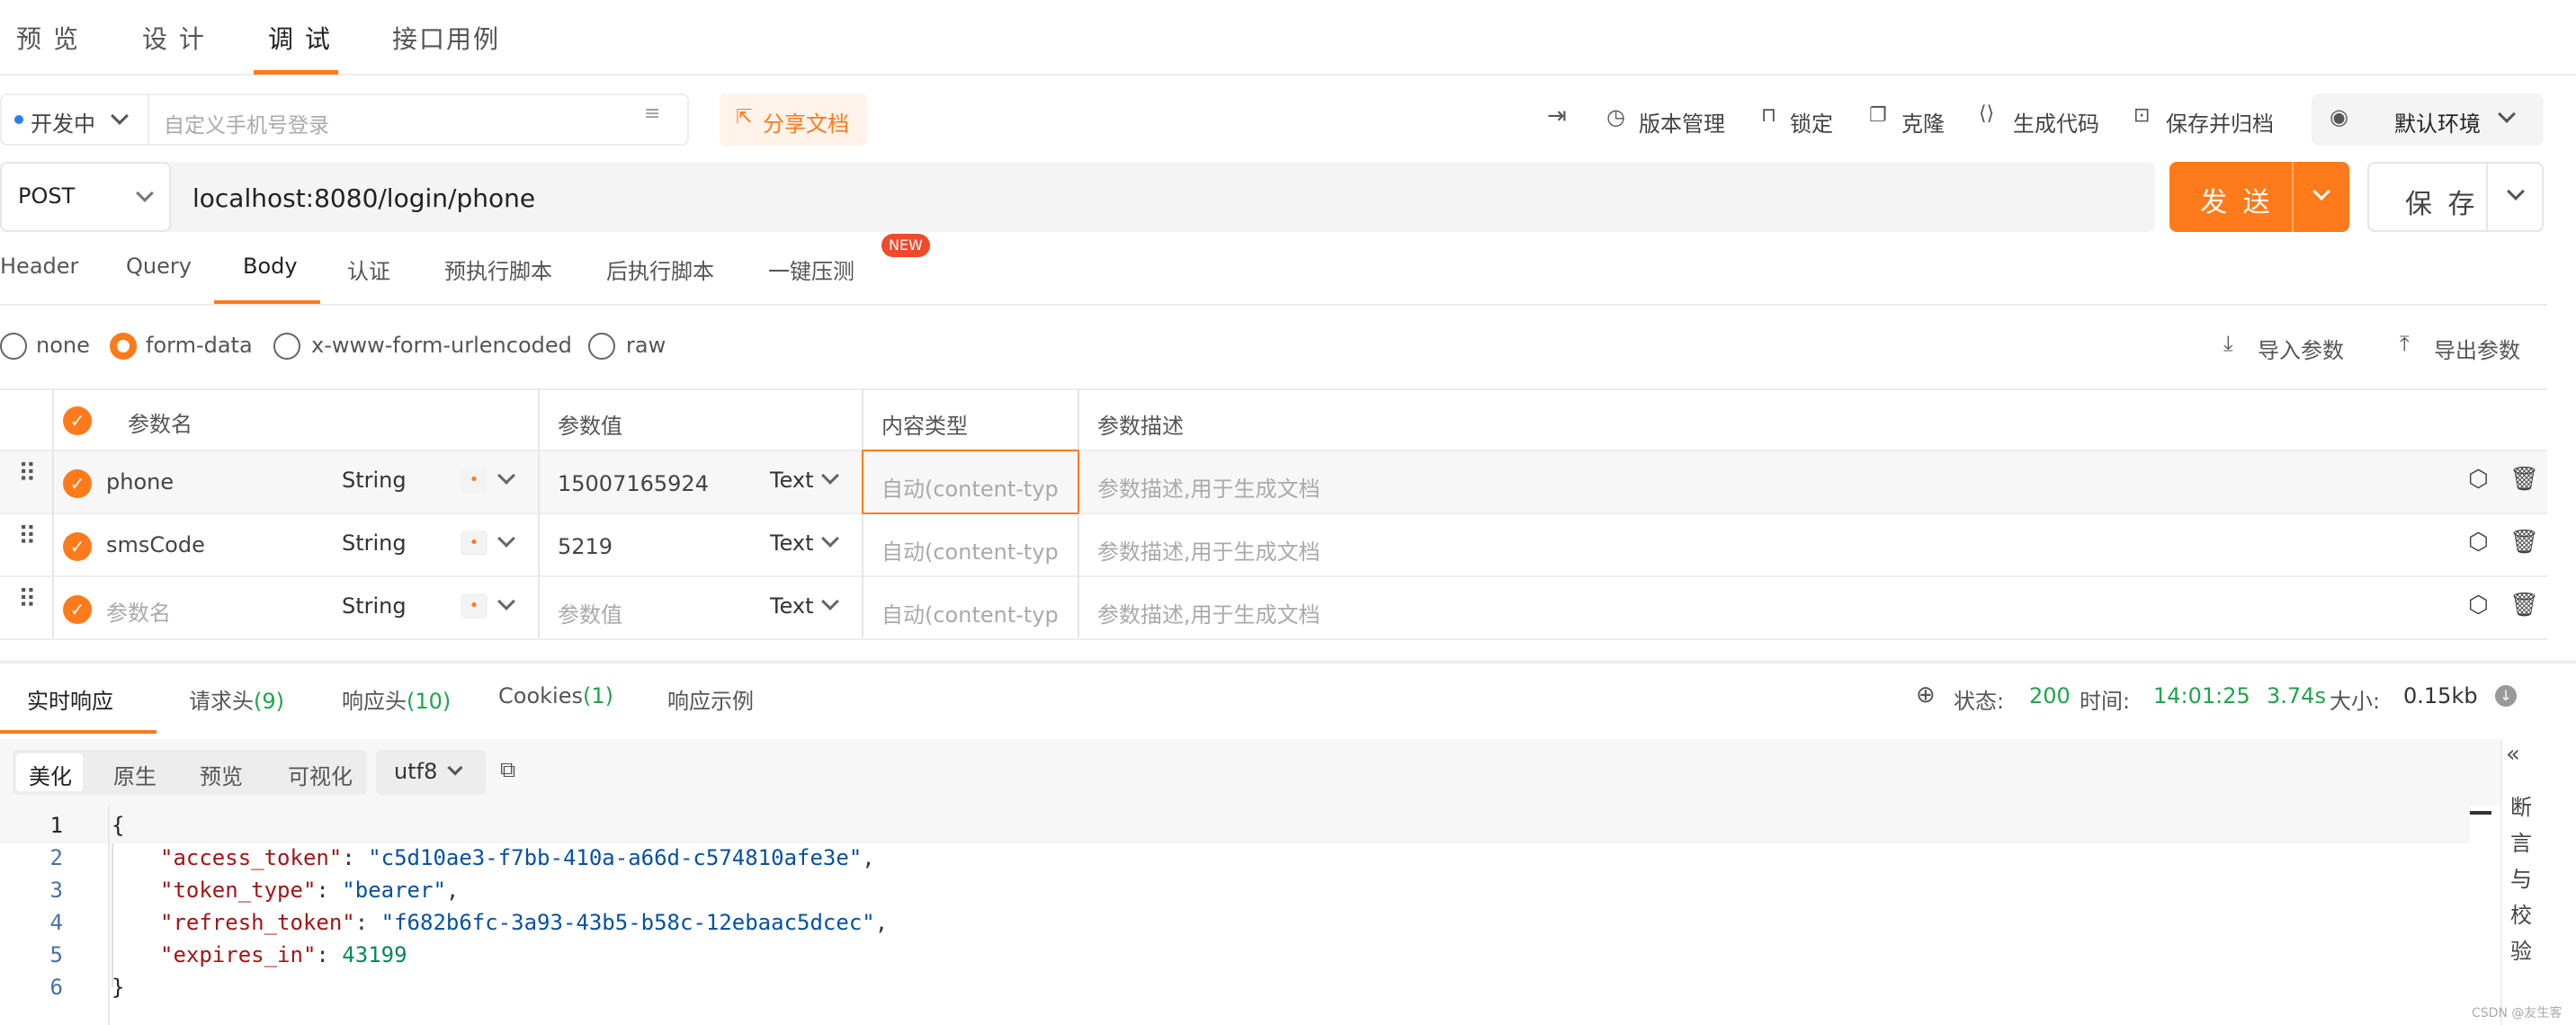 This screenshot has width=2576, height=1025. I want to click on format-icon: ≡, so click(652, 114).